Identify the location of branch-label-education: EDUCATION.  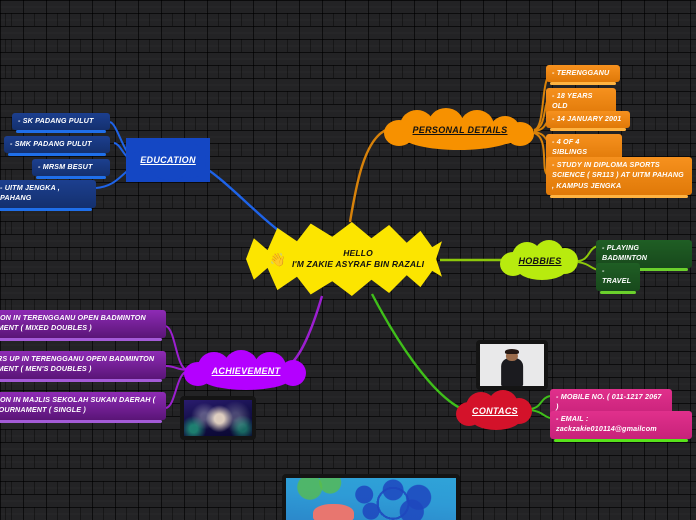
(168, 160).